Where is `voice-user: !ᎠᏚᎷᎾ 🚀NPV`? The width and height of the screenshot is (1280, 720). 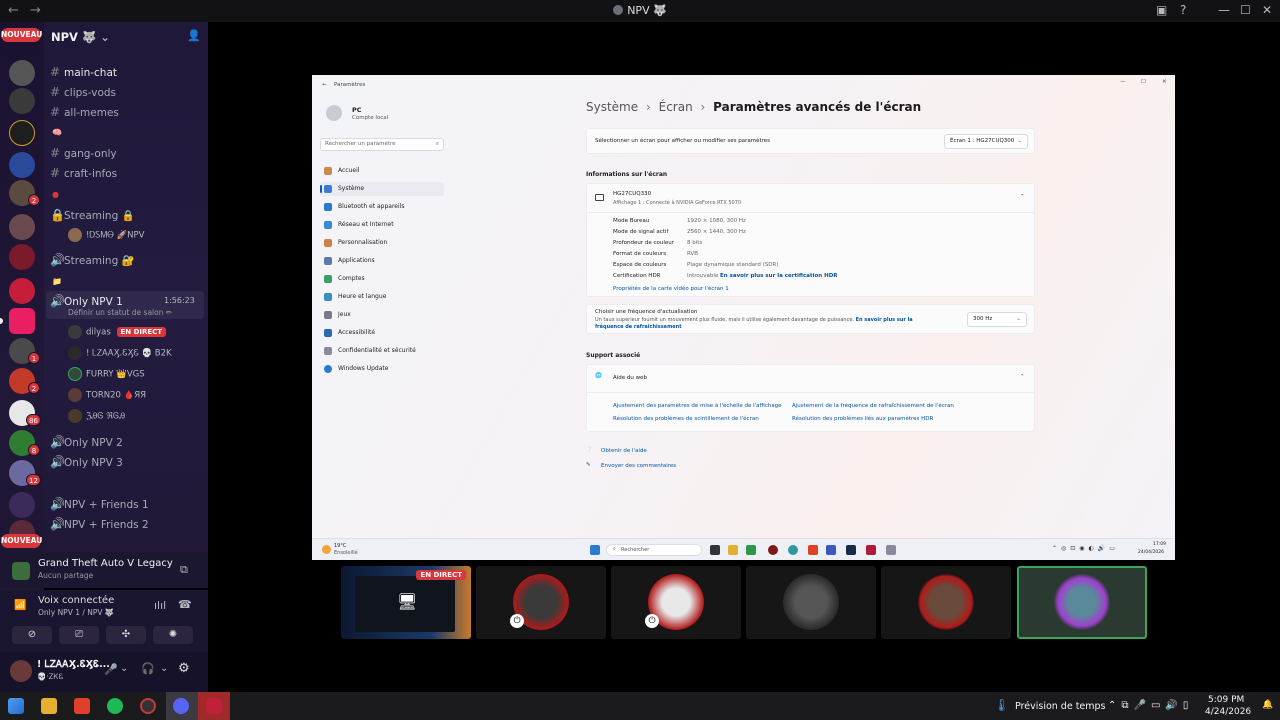
voice-user: !ᎠᏚᎷᎾ 🚀NPV is located at coordinates (106, 235).